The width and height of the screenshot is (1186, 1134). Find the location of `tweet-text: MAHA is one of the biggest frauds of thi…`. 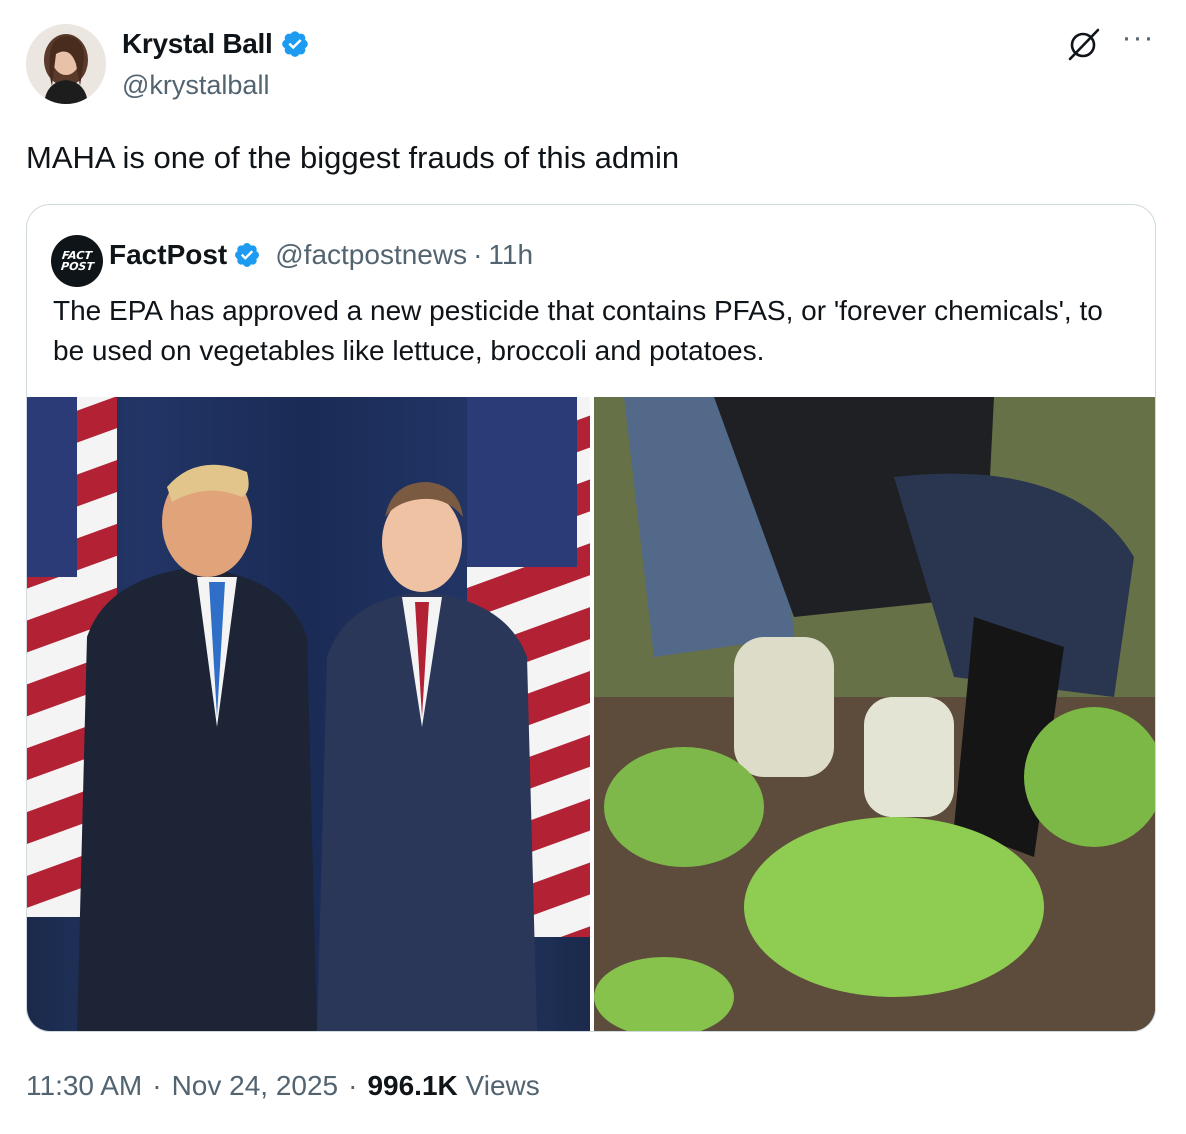

tweet-text: MAHA is one of the biggest frauds of thi… is located at coordinates (353, 157).